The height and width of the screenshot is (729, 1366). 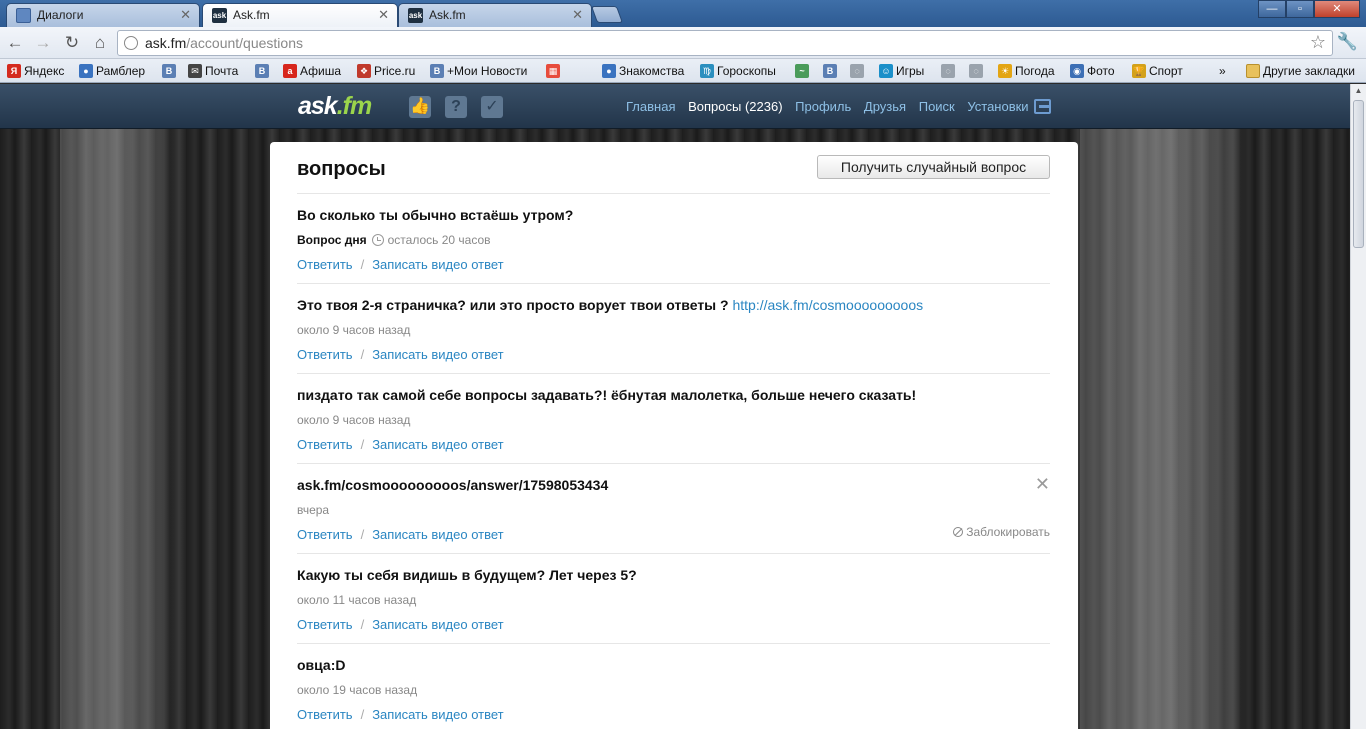 I want to click on nav-home: Главная, so click(x=650, y=106).